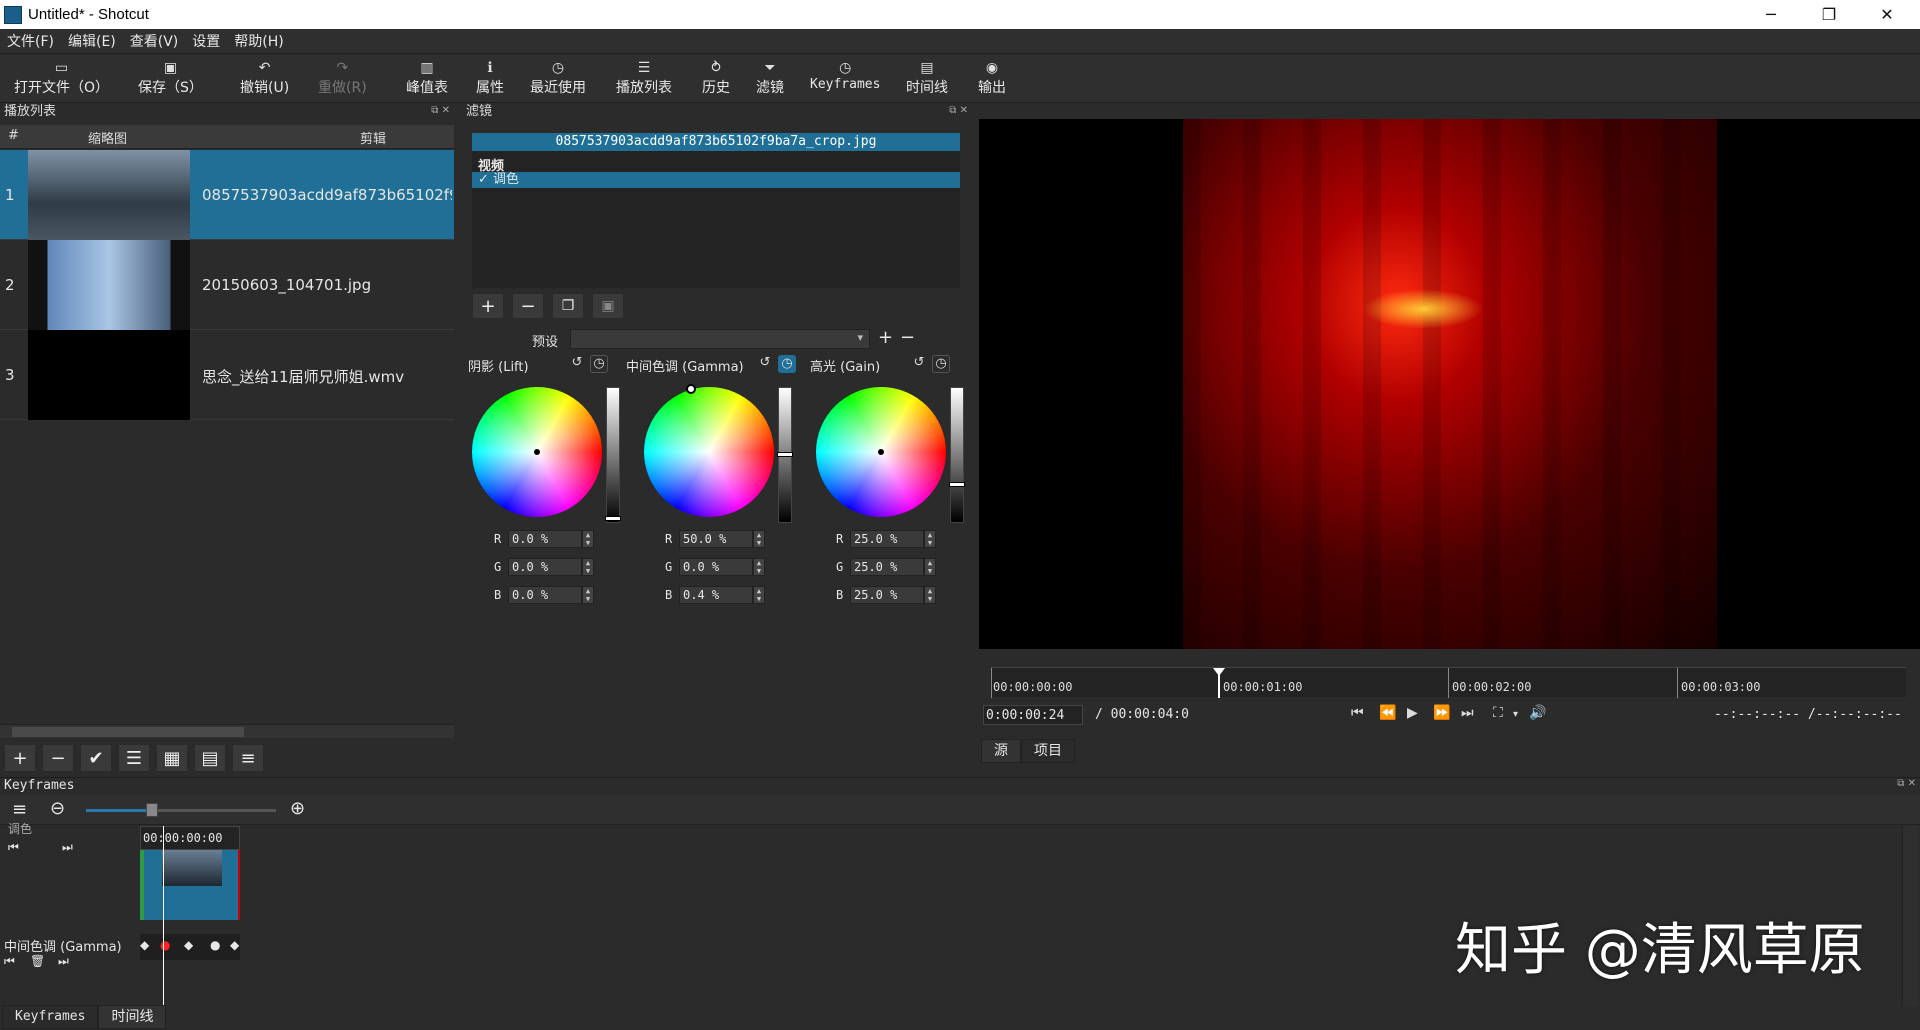 The image size is (1920, 1030). I want to click on gamma-b-spinbox: B 0.4 % ▲ ▼, so click(720, 595).